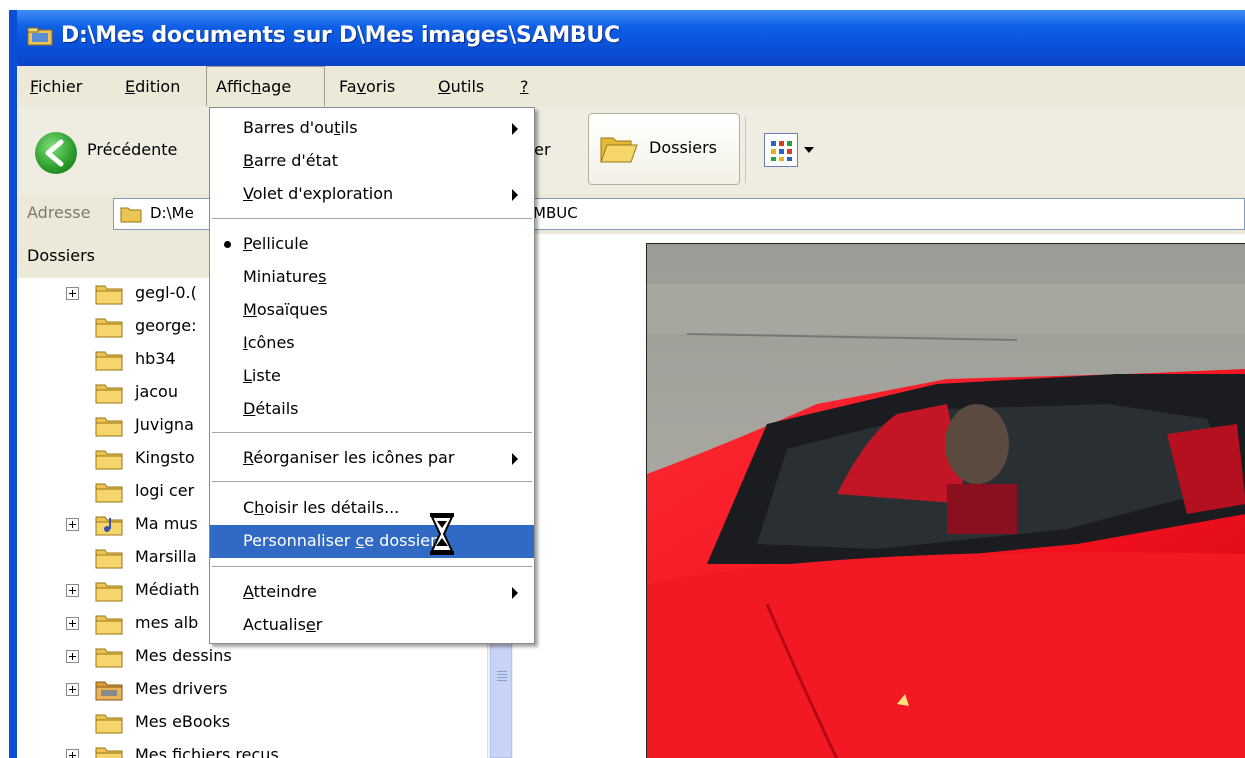 The width and height of the screenshot is (1245, 758). What do you see at coordinates (207, 751) in the screenshot?
I see `tree-item-label: Mes fichiers recus` at bounding box center [207, 751].